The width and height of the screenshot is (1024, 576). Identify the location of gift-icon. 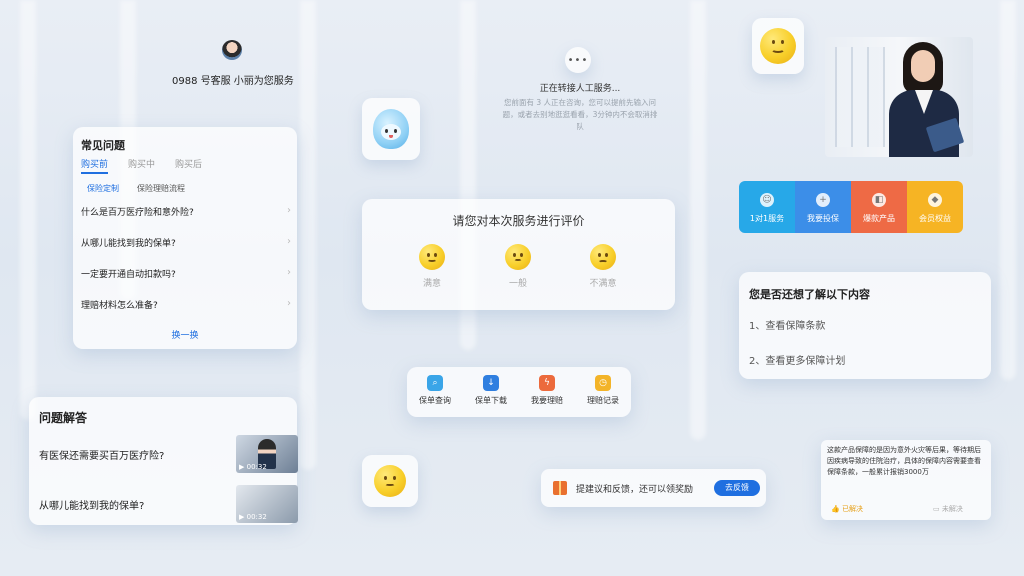
(560, 488).